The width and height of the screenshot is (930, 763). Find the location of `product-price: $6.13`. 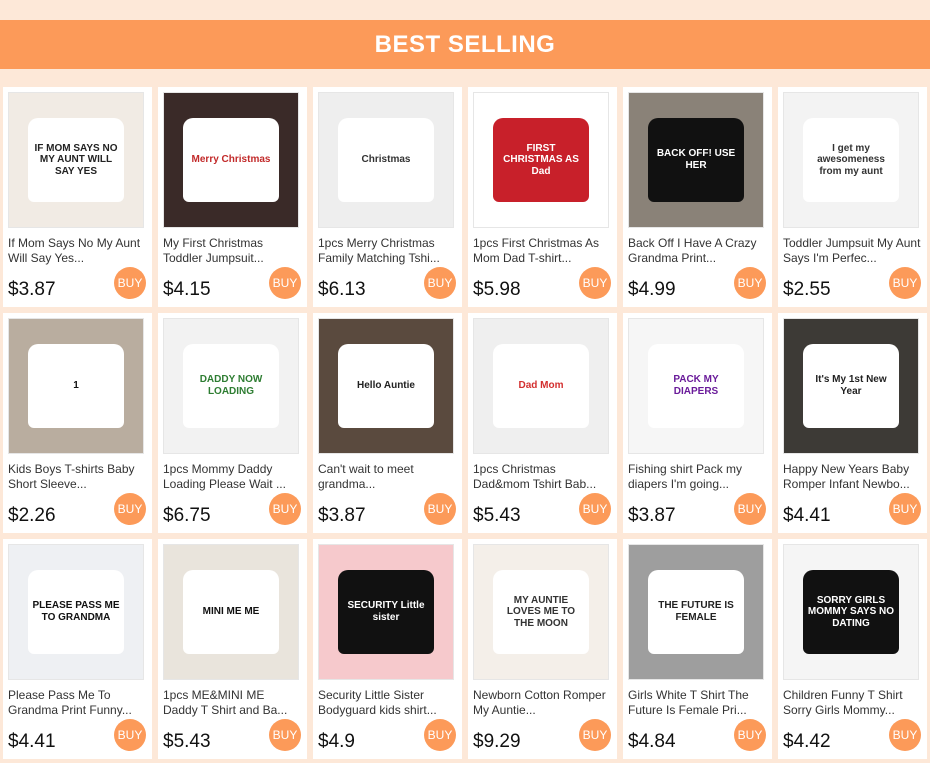

product-price: $6.13 is located at coordinates (342, 289).